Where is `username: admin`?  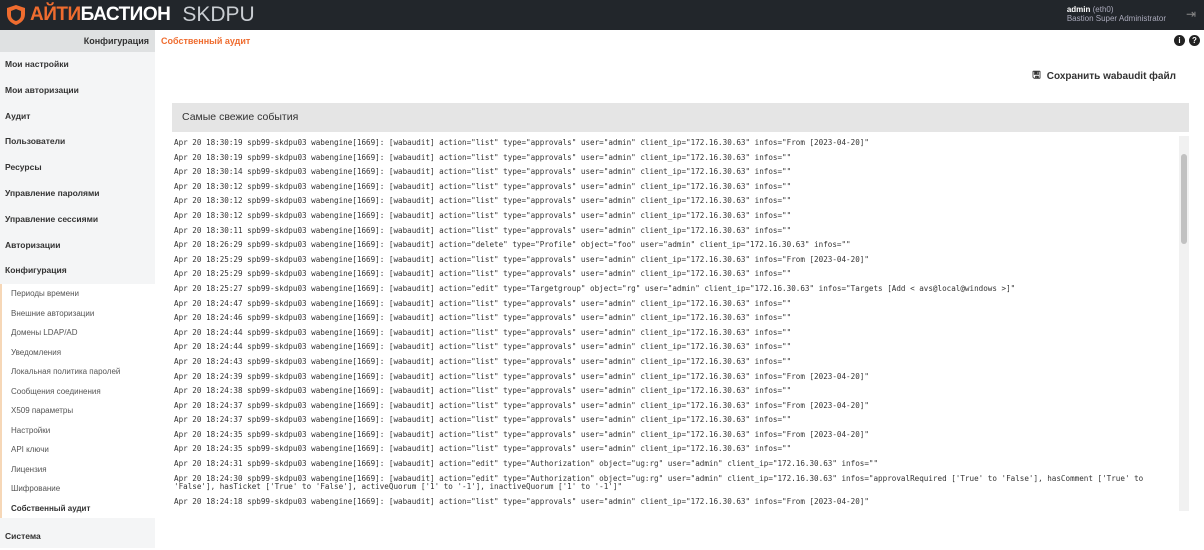
username: admin is located at coordinates (1078, 9).